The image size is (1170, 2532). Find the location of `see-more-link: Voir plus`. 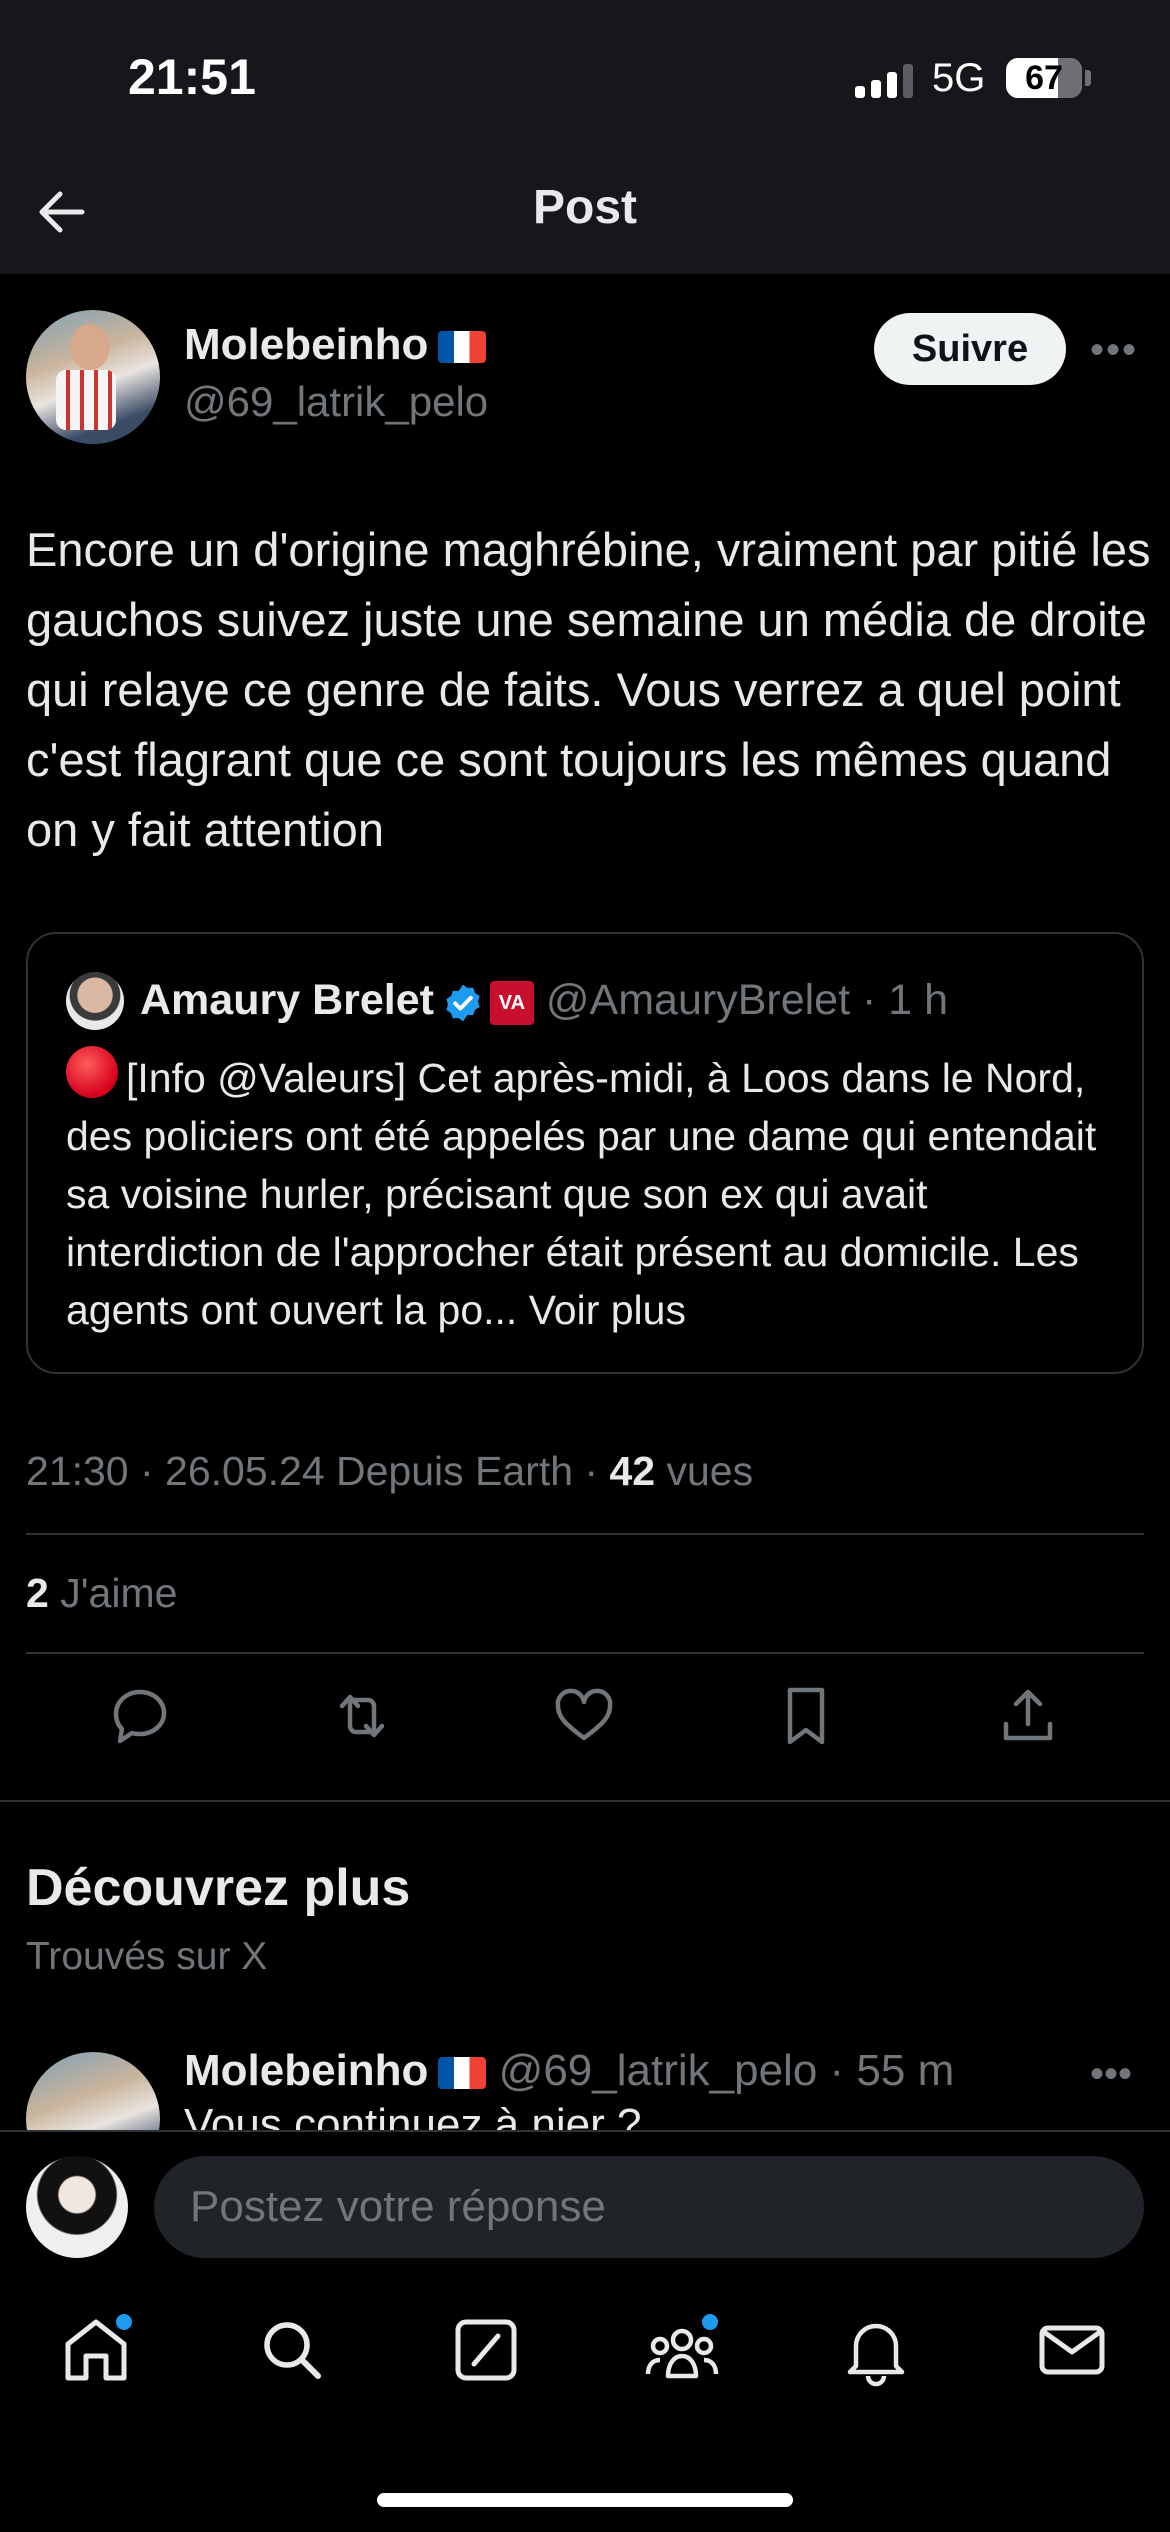

see-more-link: Voir plus is located at coordinates (607, 1310).